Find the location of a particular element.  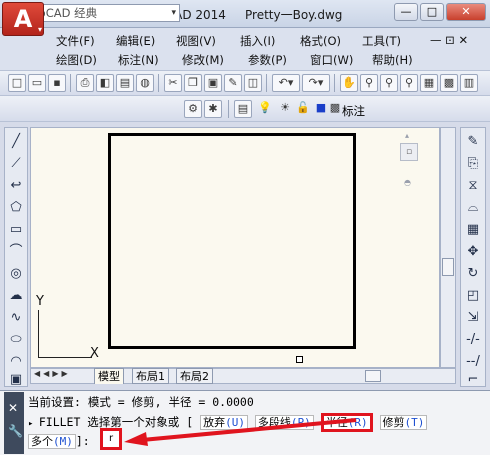

scale-icon: ◰ is located at coordinates (473, 296).